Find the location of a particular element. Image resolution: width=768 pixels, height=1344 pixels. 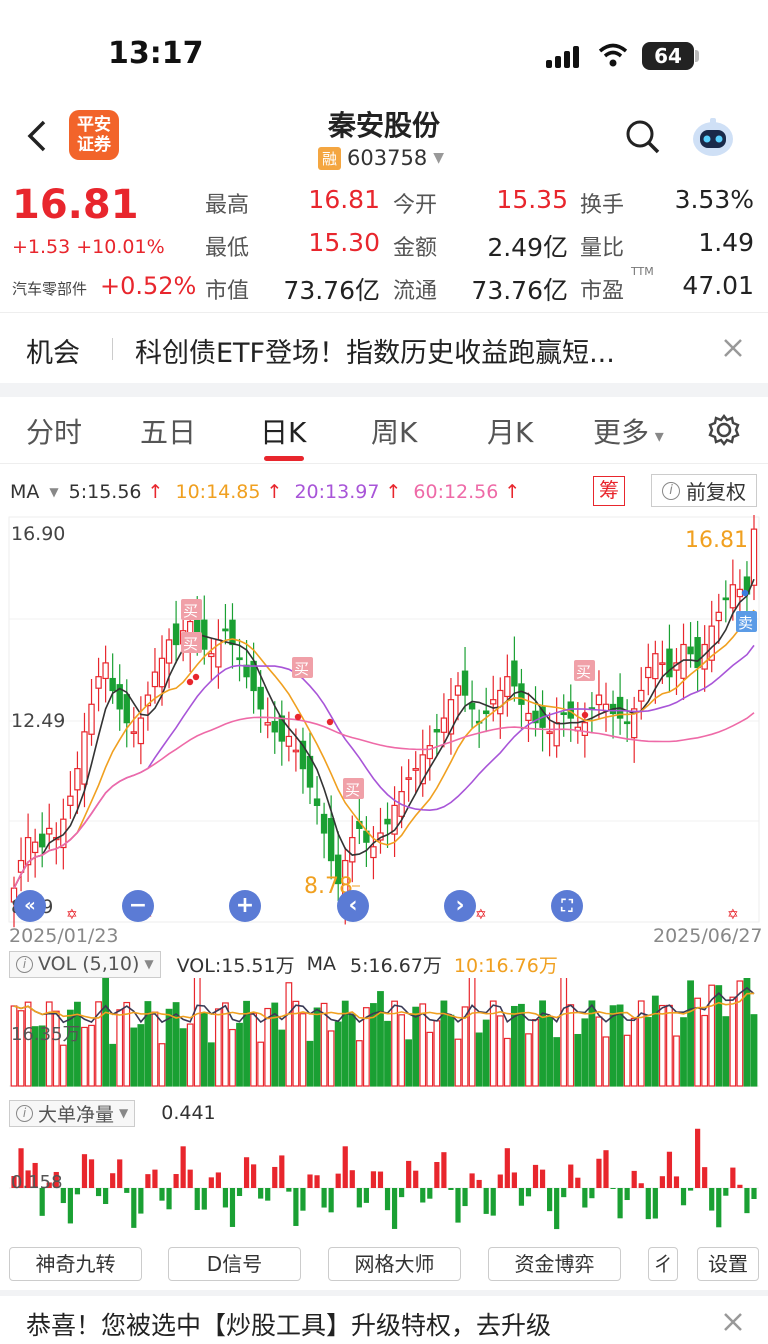

settings-gear-icon is located at coordinates (724, 430).